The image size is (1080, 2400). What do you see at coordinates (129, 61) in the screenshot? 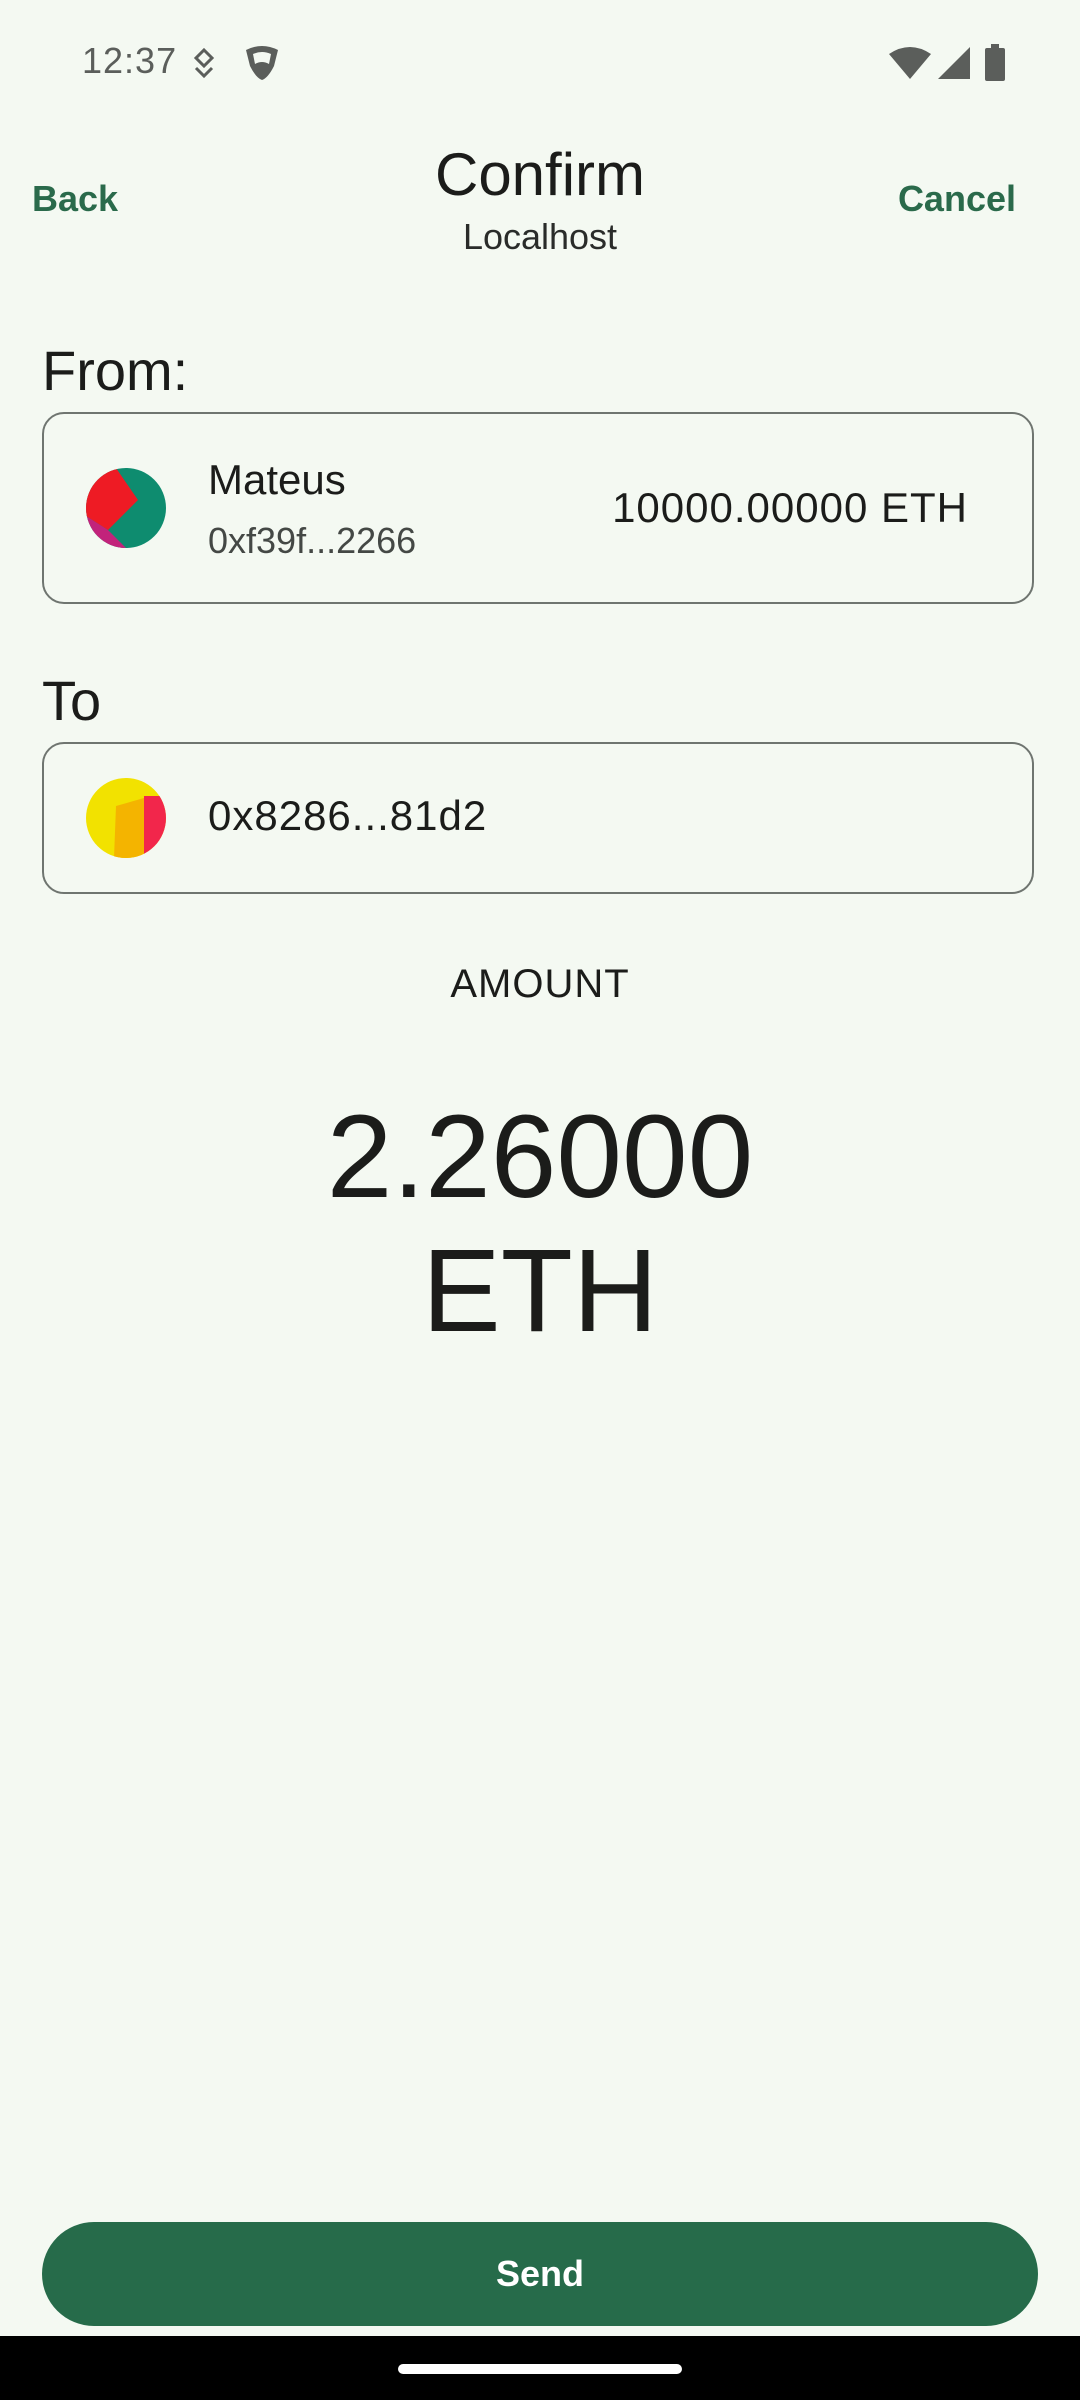
I see `status-time: 12:37` at bounding box center [129, 61].